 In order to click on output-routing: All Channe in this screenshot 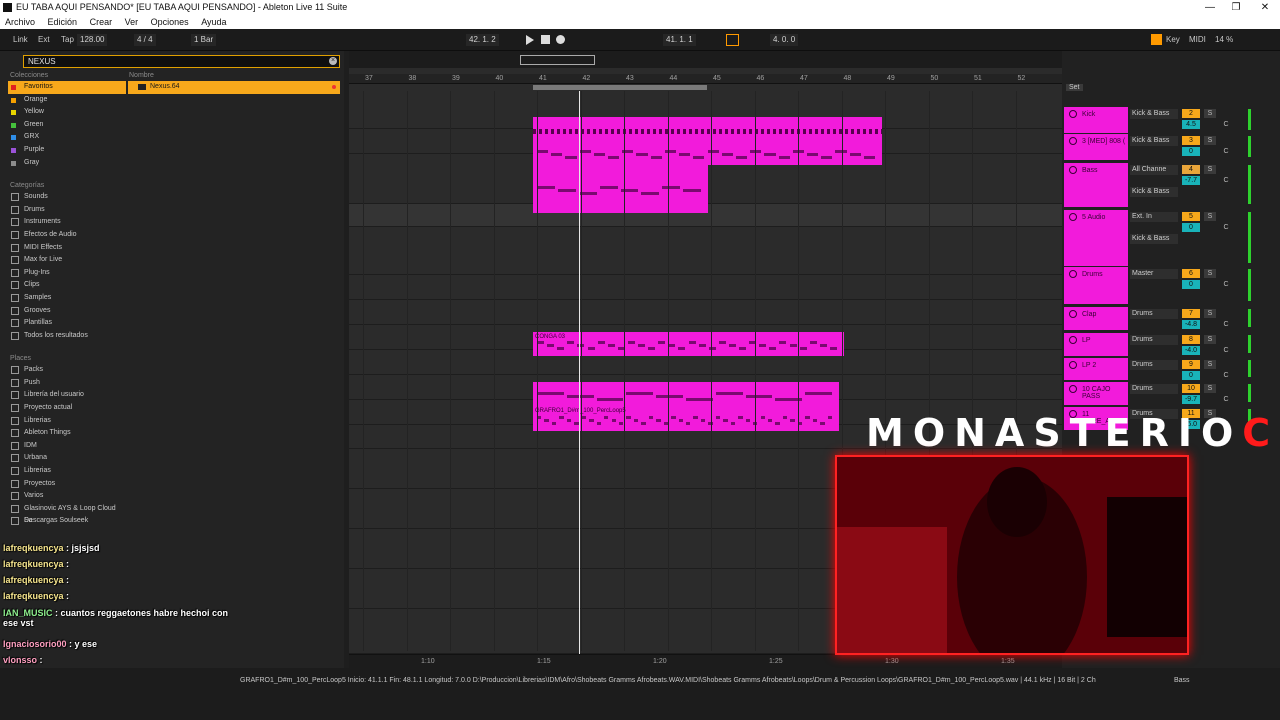, I will do `click(1154, 170)`.